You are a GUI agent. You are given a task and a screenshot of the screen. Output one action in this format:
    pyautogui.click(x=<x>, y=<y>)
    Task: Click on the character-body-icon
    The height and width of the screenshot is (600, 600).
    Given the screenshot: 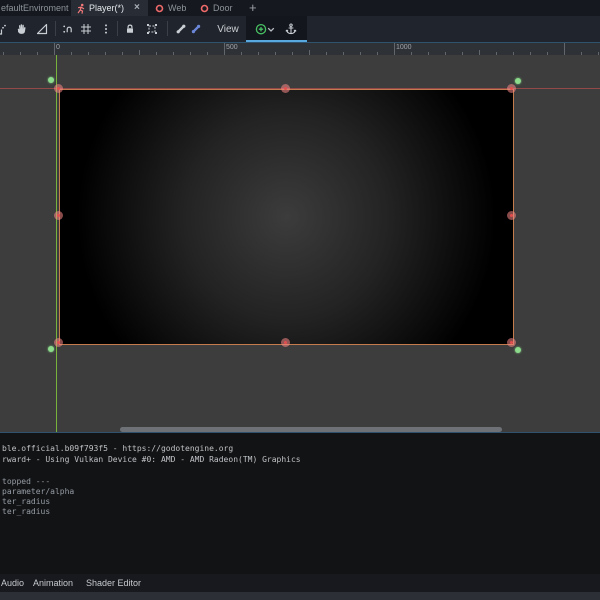 What is the action you would take?
    pyautogui.click(x=81, y=8)
    